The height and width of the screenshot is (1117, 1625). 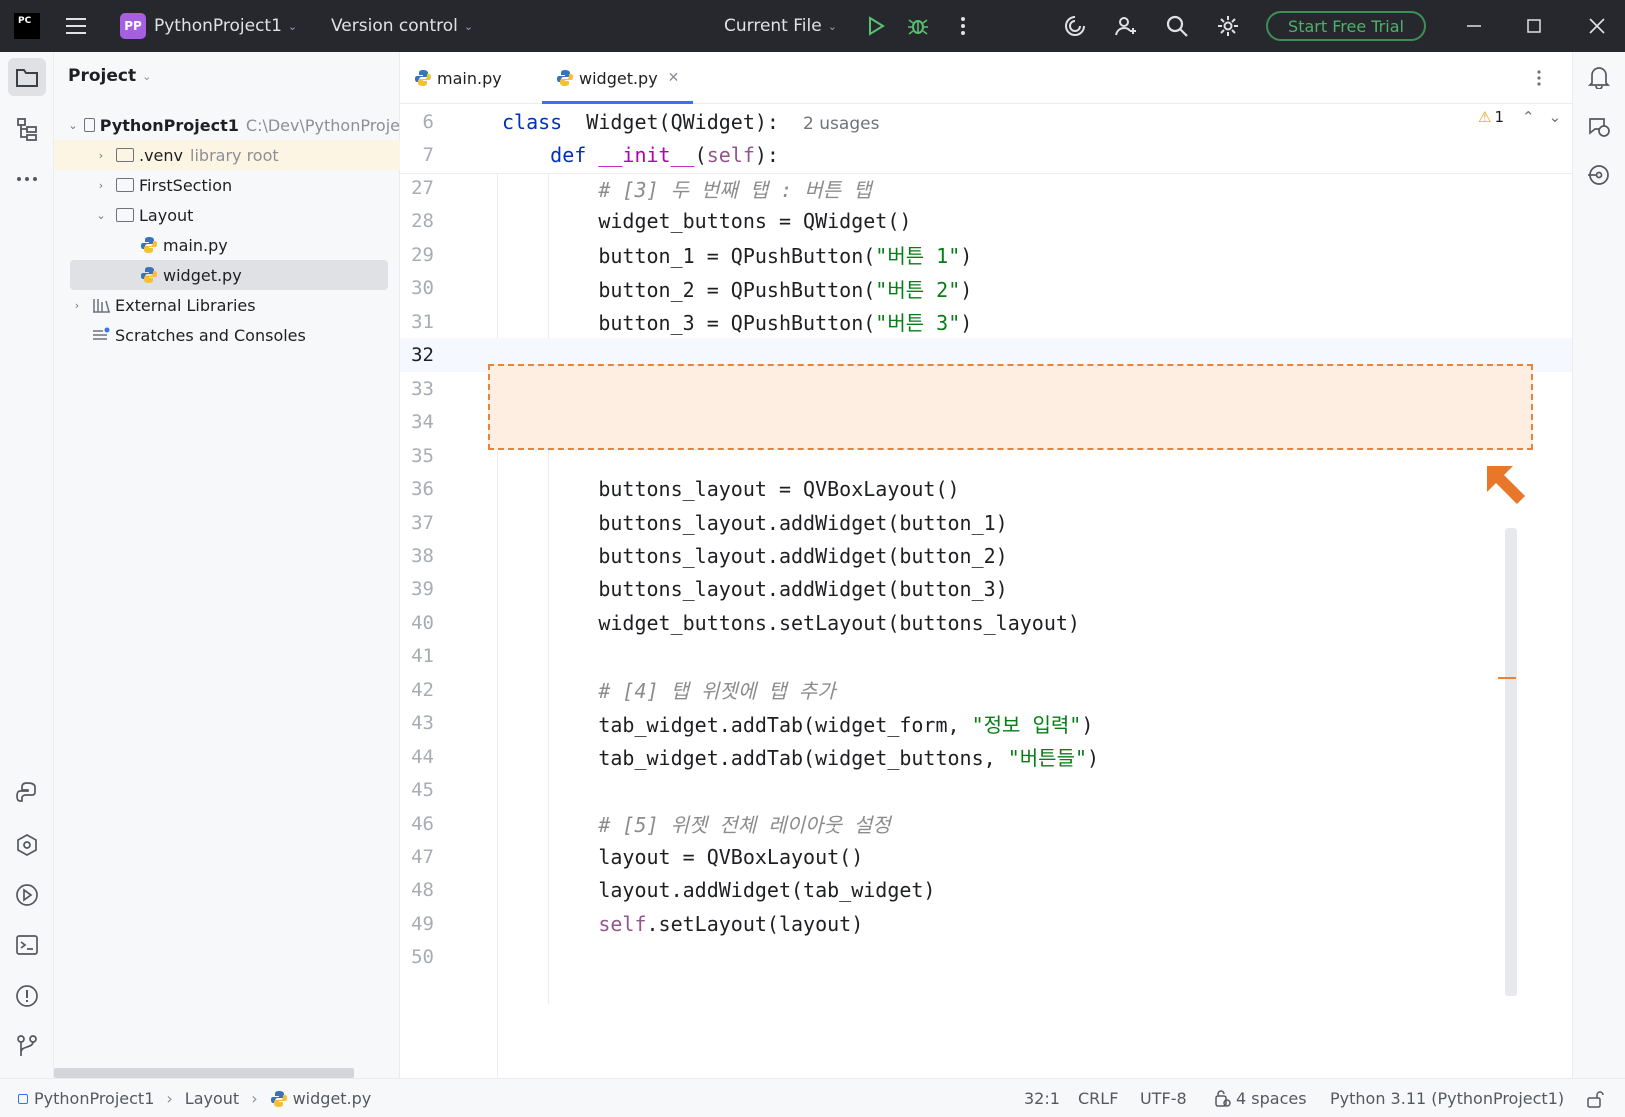 I want to click on line-number: 48, so click(x=417, y=890).